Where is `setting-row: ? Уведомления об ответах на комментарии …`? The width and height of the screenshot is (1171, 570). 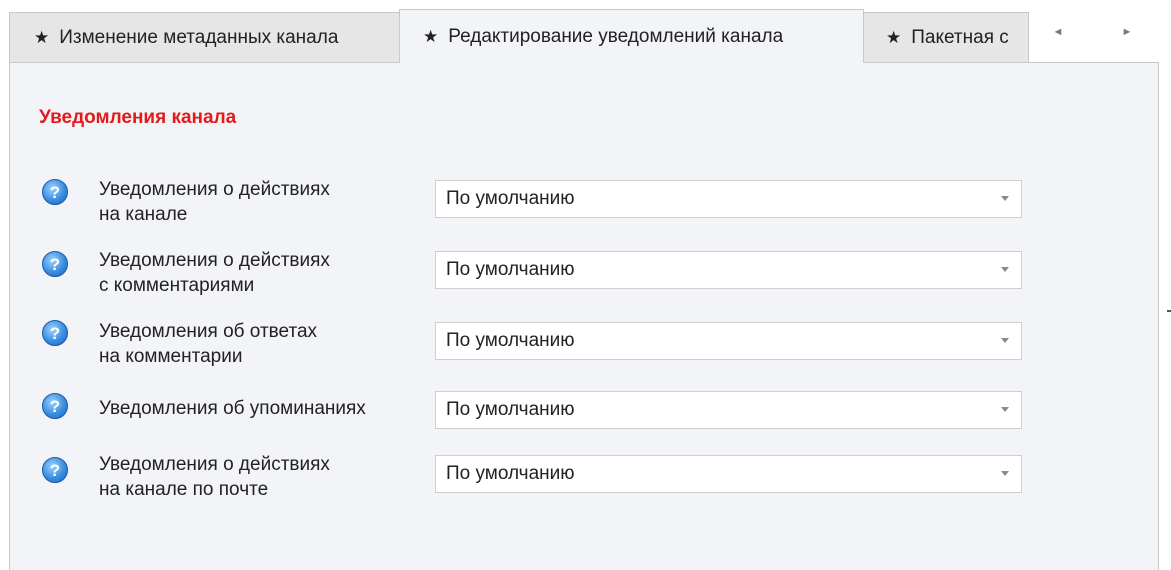 setting-row: ? Уведомления об ответах на комментарии … is located at coordinates (560, 350).